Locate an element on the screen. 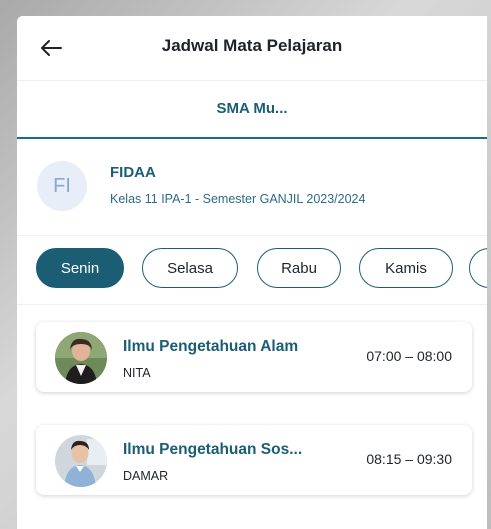 Image resolution: width=491 pixels, height=529 pixels. schedule-card: Ilmu Pengetahuan Alam NITA 07:00 – 08:00 is located at coordinates (254, 357).